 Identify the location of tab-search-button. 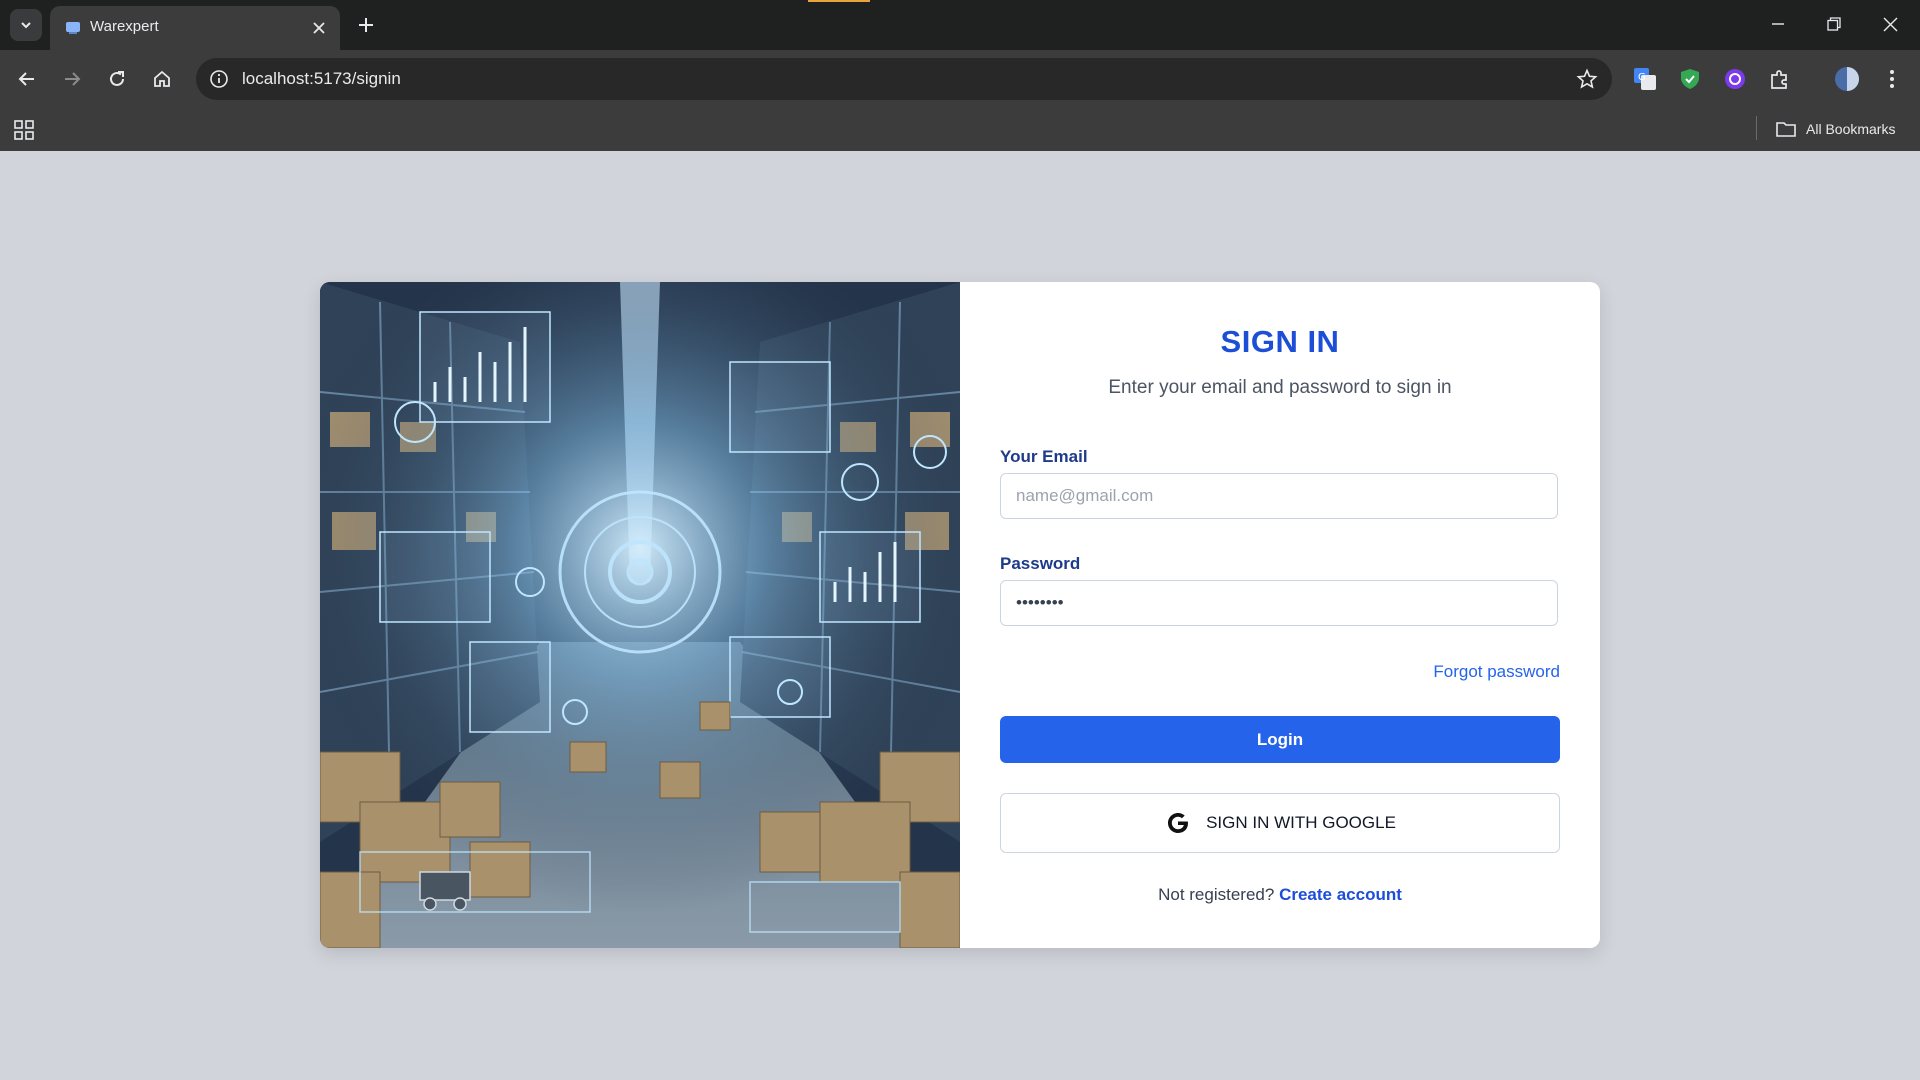
(26, 25).